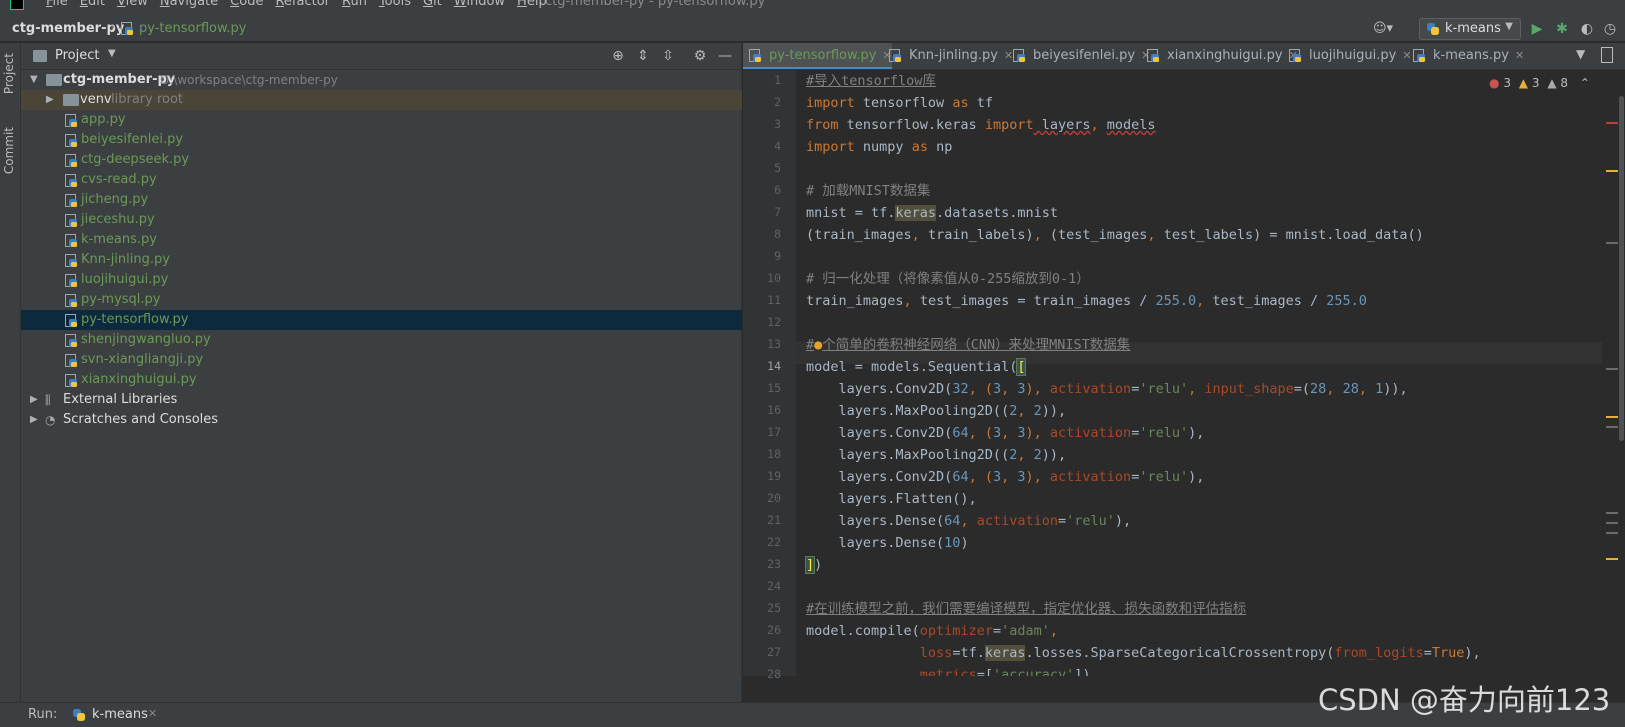  I want to click on gear-icon: ⚙, so click(700, 56).